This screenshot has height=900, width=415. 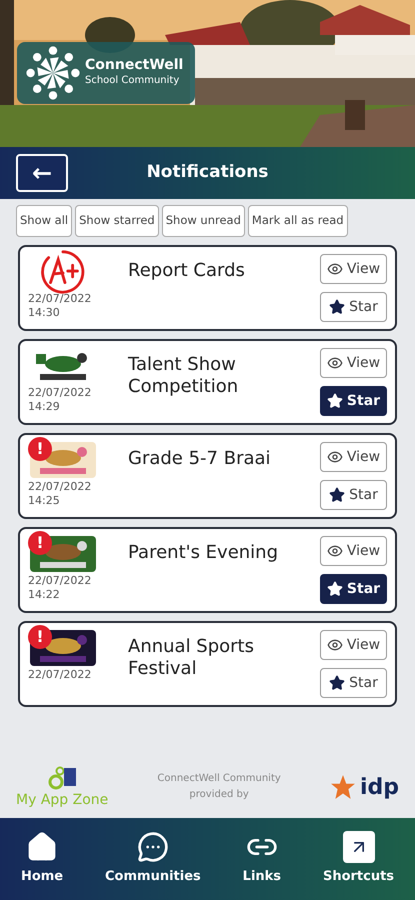 I want to click on gears-icon, so click(x=62, y=779).